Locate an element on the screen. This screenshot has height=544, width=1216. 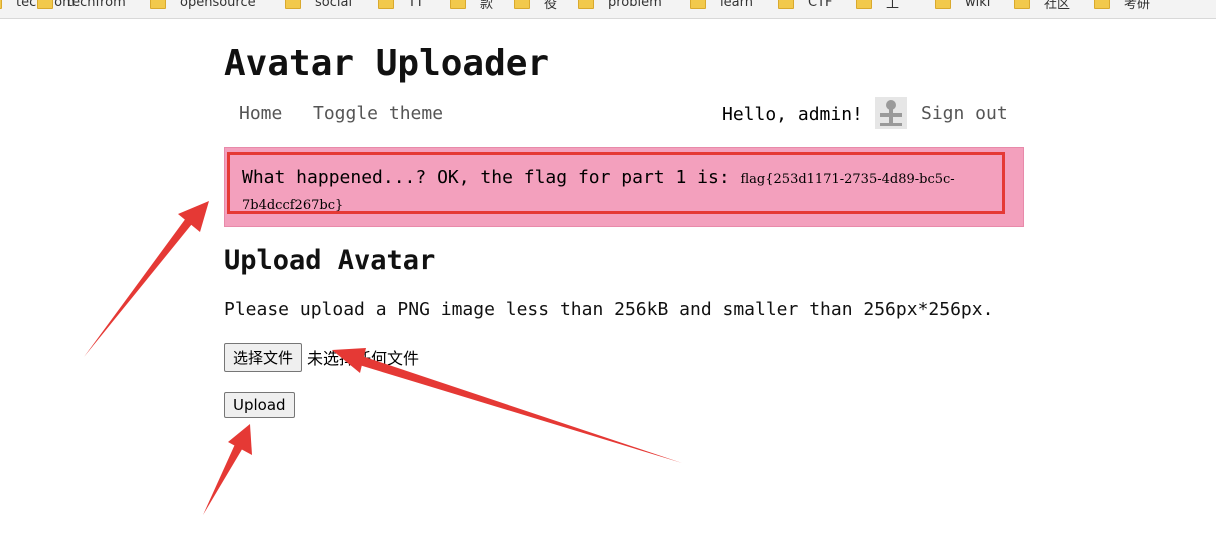
bookmark-folder: 社区 is located at coordinates (1042, 6).